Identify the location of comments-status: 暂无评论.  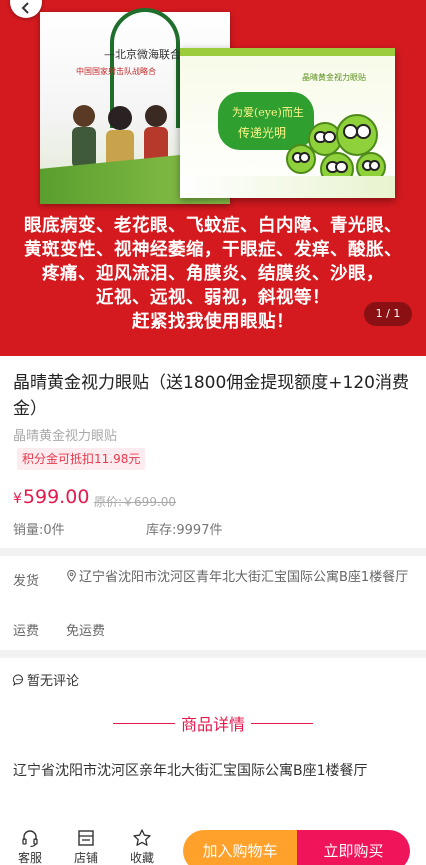
(46, 679).